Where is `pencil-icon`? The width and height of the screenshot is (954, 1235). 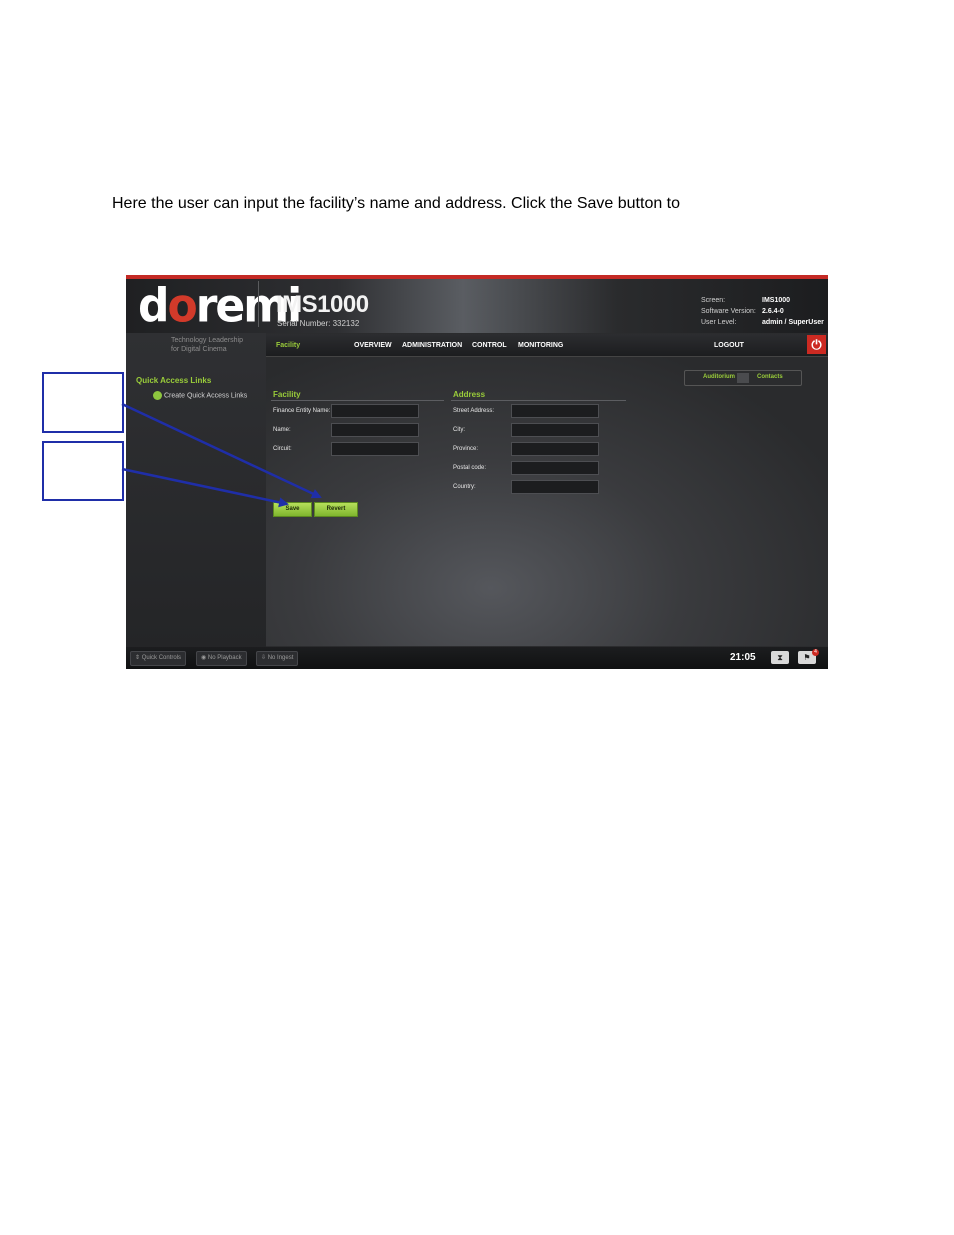 pencil-icon is located at coordinates (157, 395).